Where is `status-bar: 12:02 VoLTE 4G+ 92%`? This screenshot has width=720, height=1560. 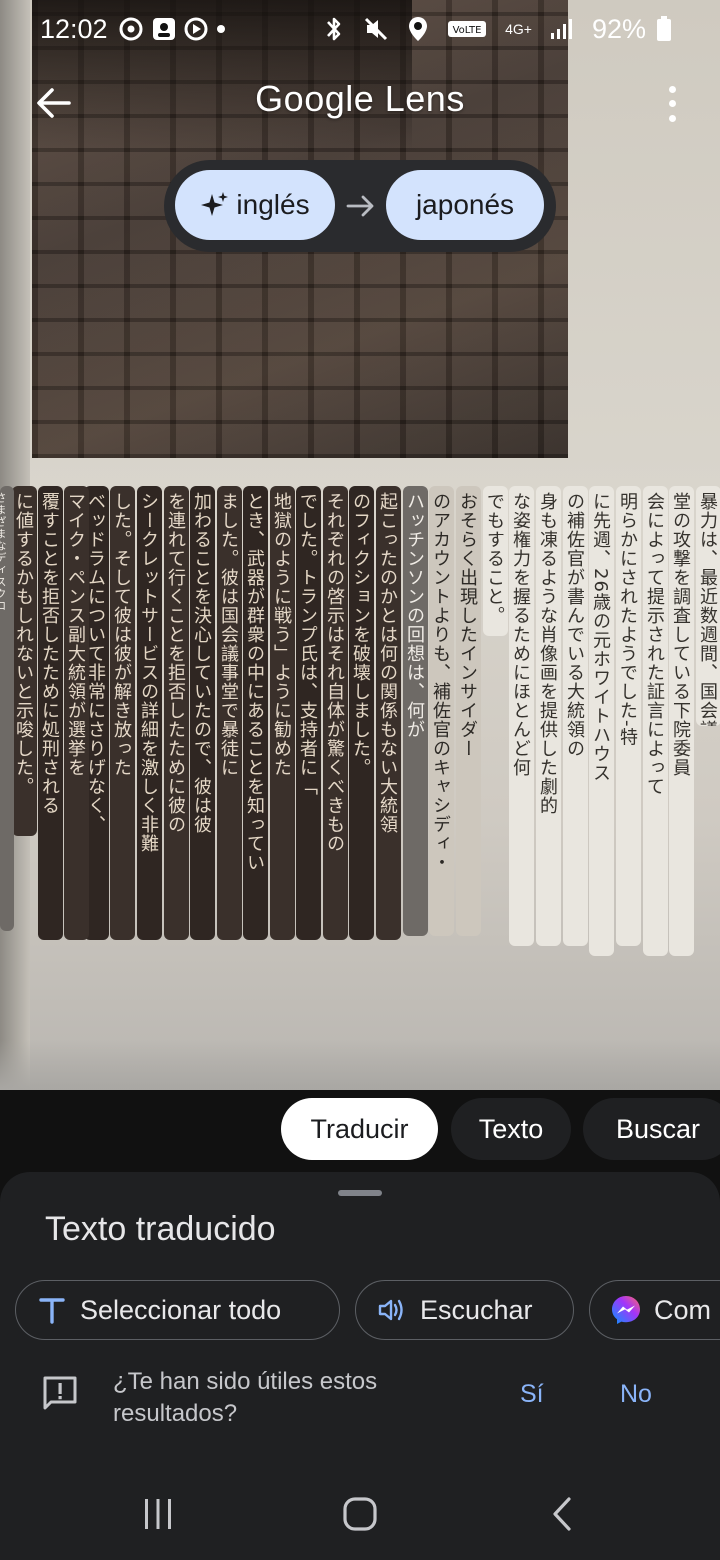
status-bar: 12:02 VoLTE 4G+ 92% is located at coordinates (360, 29).